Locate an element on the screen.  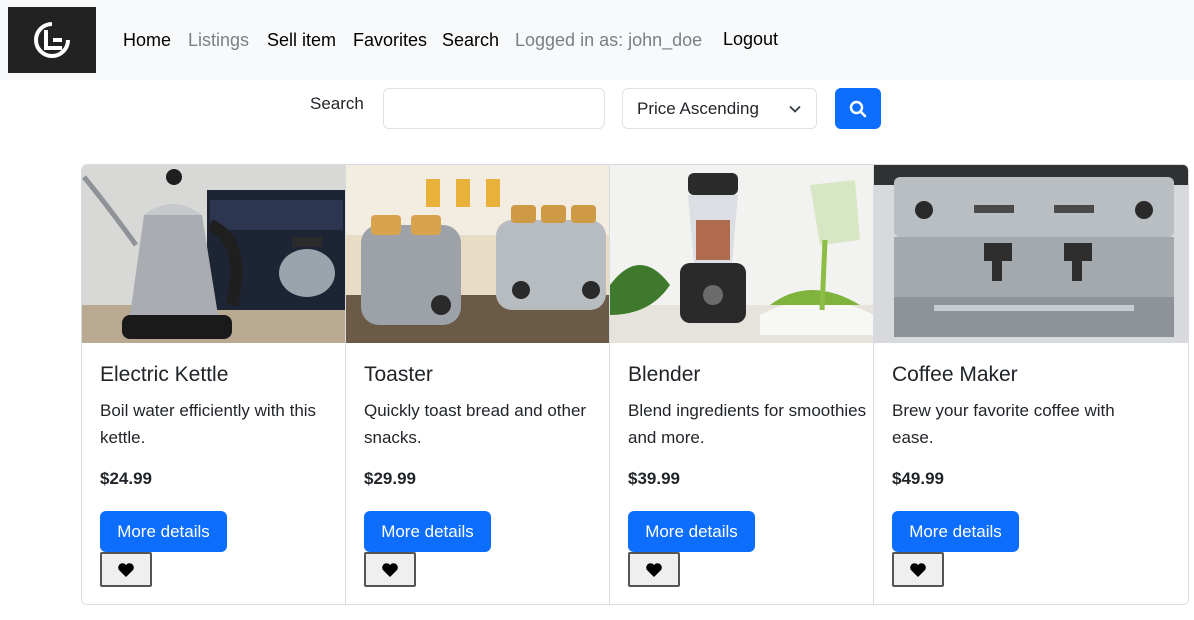
chevron-down-icon is located at coordinates (795, 109).